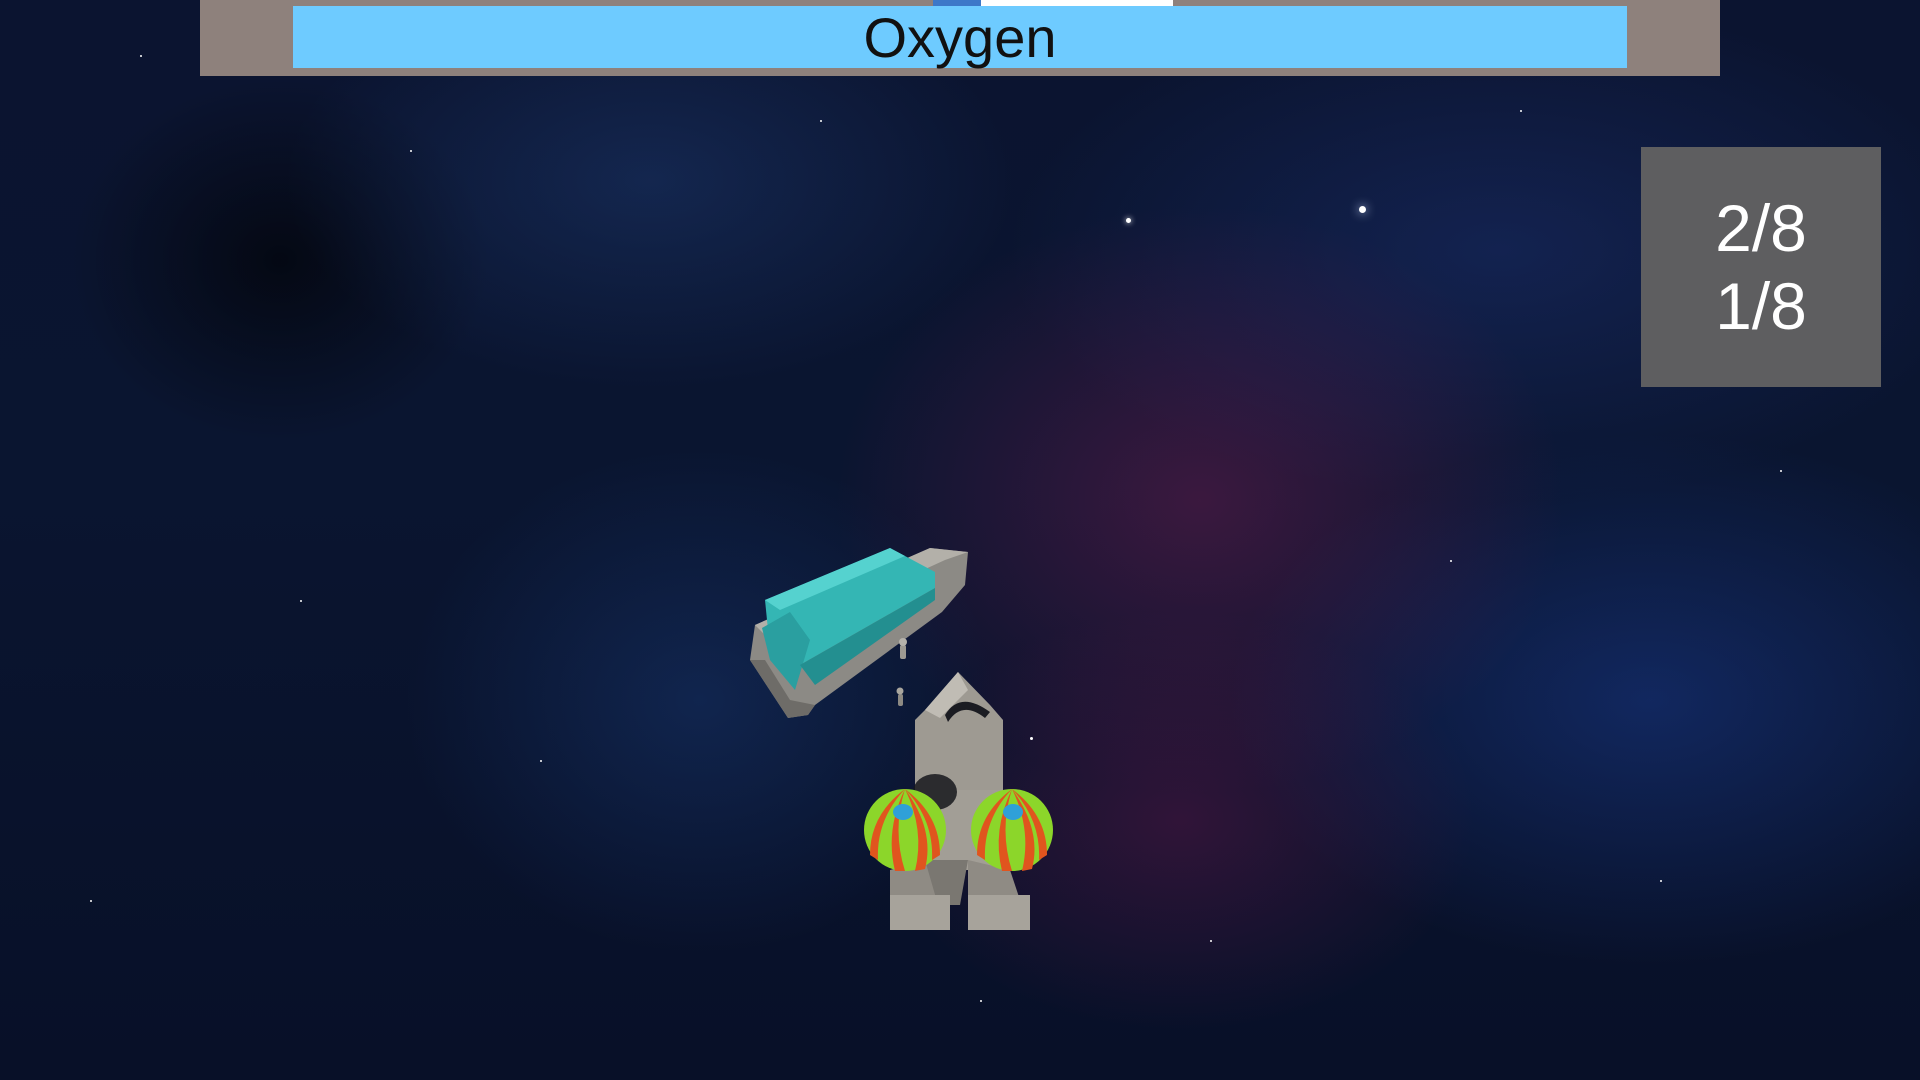 The width and height of the screenshot is (1920, 1080). Describe the element at coordinates (1761, 228) in the screenshot. I see `counter-primary: 2/8` at that location.